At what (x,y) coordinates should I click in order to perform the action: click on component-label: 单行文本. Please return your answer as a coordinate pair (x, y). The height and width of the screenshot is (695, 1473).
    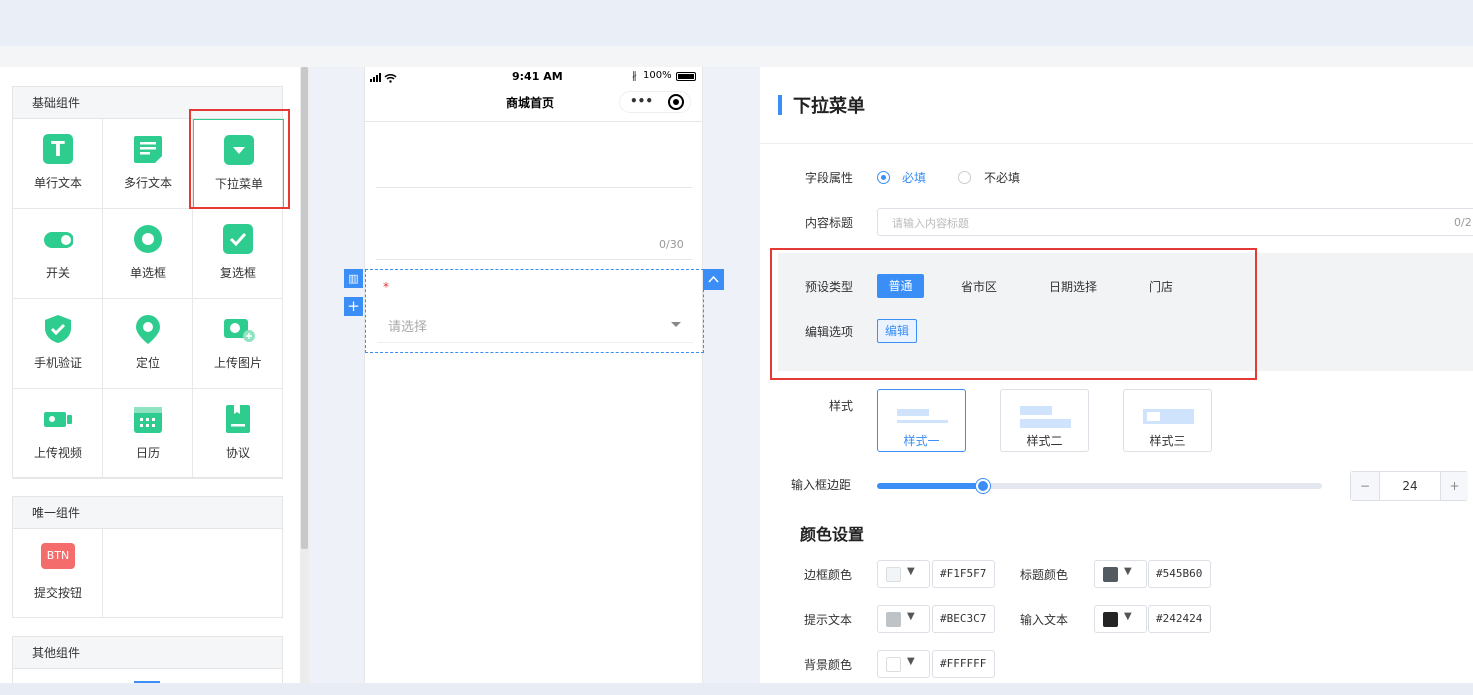
    Looking at the image, I should click on (57, 183).